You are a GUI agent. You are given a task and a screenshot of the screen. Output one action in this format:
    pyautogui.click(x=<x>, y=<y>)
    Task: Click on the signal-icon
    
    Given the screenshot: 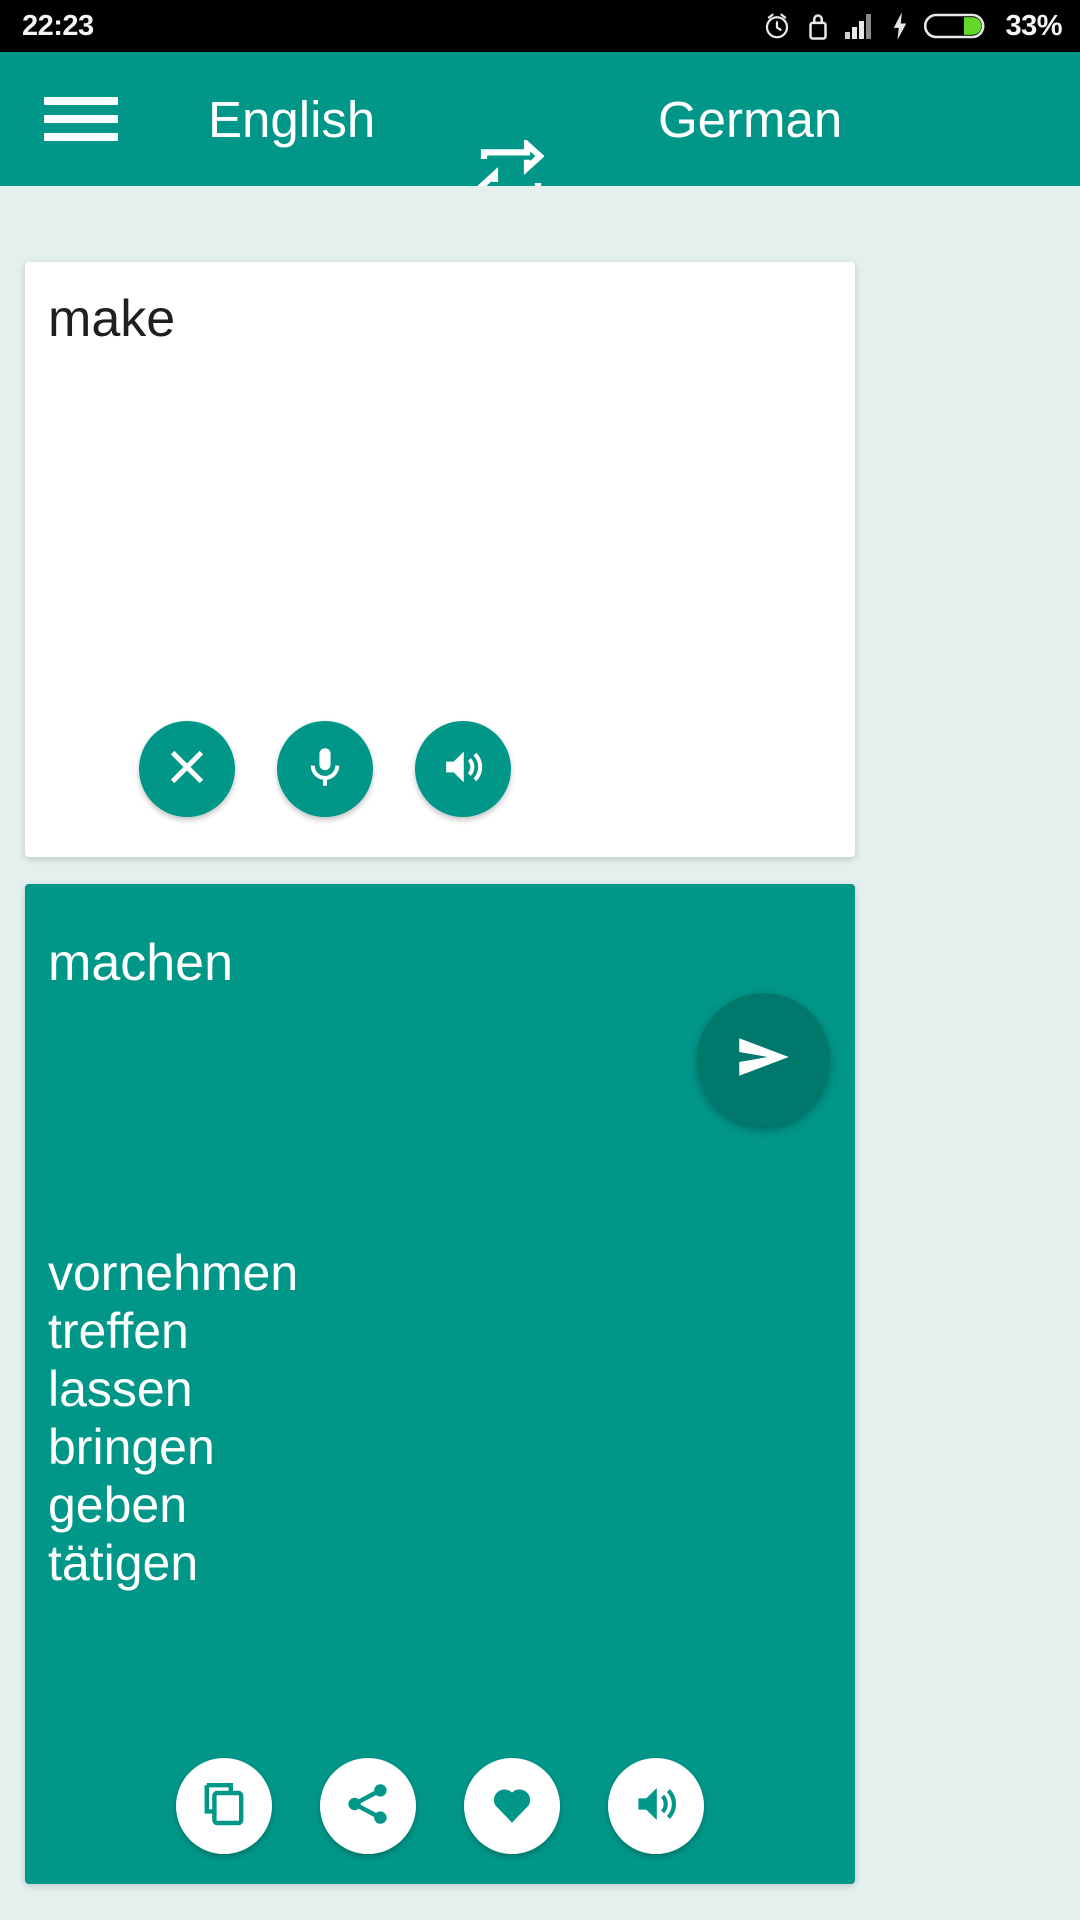 What is the action you would take?
    pyautogui.click(x=860, y=26)
    